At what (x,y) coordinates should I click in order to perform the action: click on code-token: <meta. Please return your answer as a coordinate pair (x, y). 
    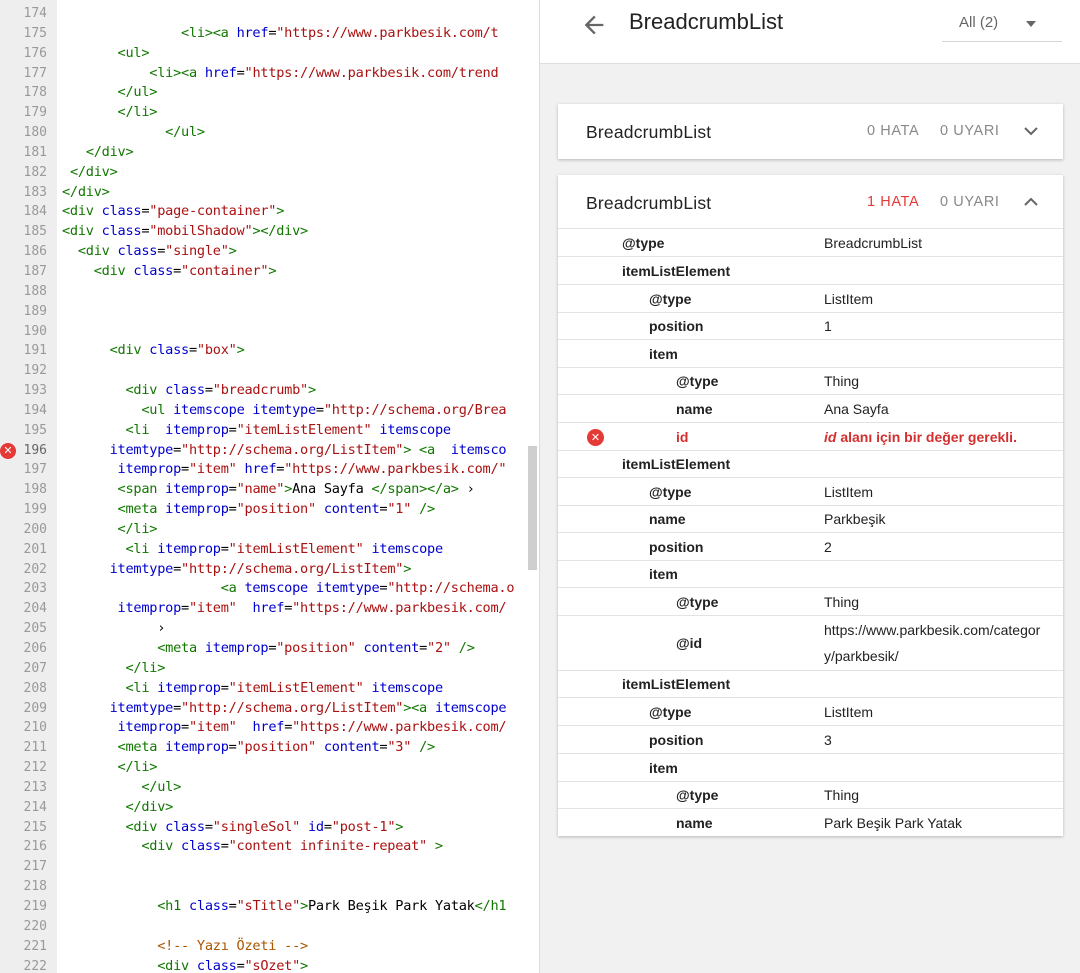
    Looking at the image, I should click on (141, 509).